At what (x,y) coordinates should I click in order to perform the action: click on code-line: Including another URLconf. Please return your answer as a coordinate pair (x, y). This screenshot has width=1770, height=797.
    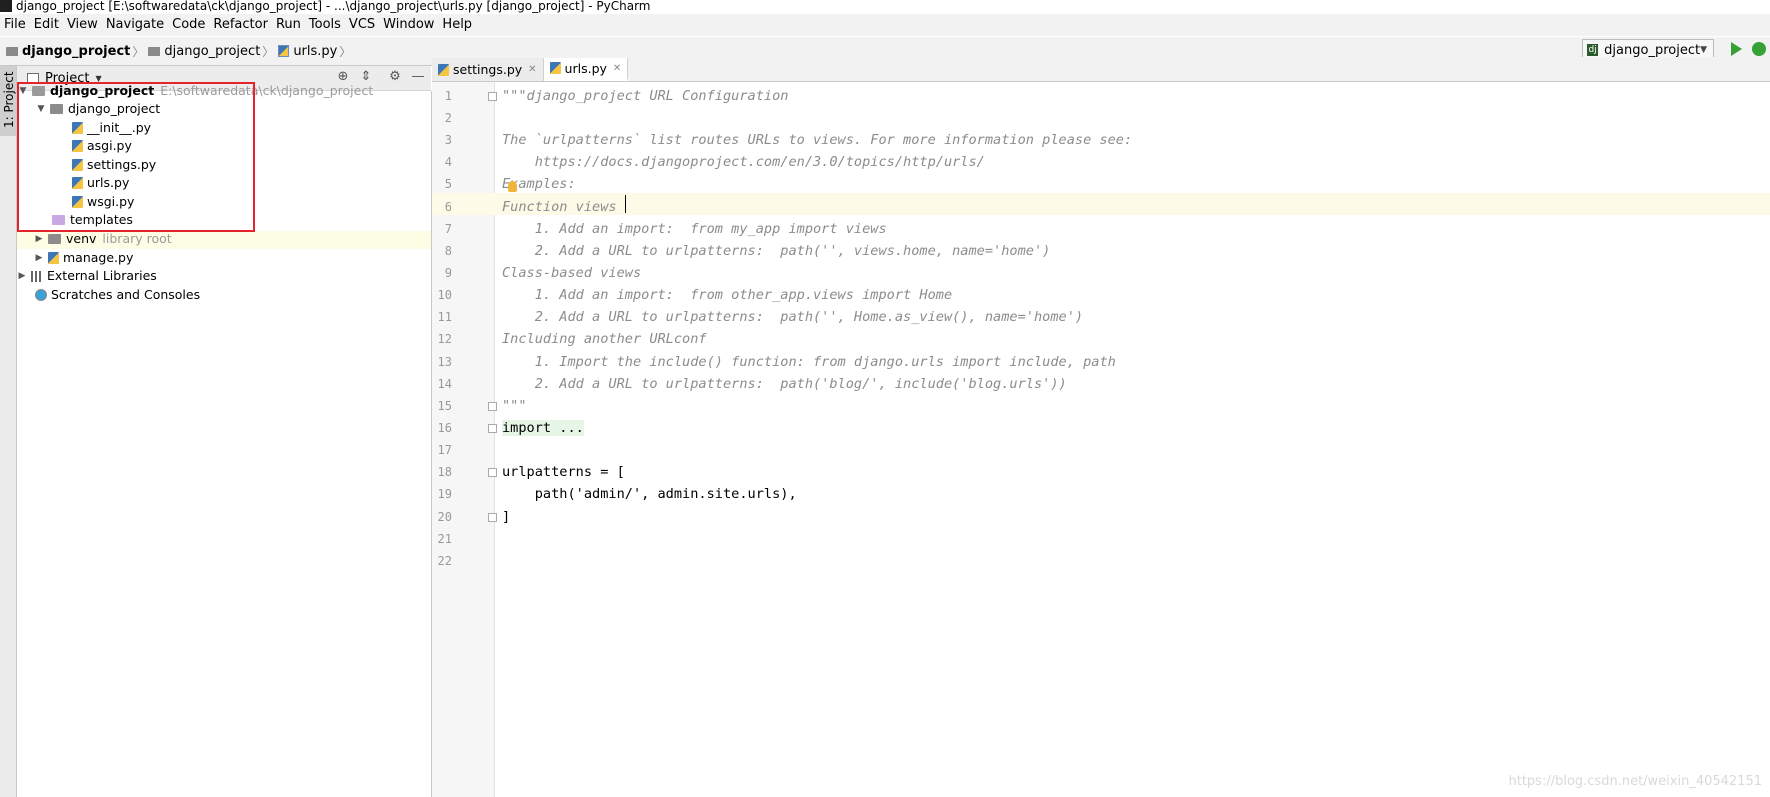
    Looking at the image, I should click on (604, 339).